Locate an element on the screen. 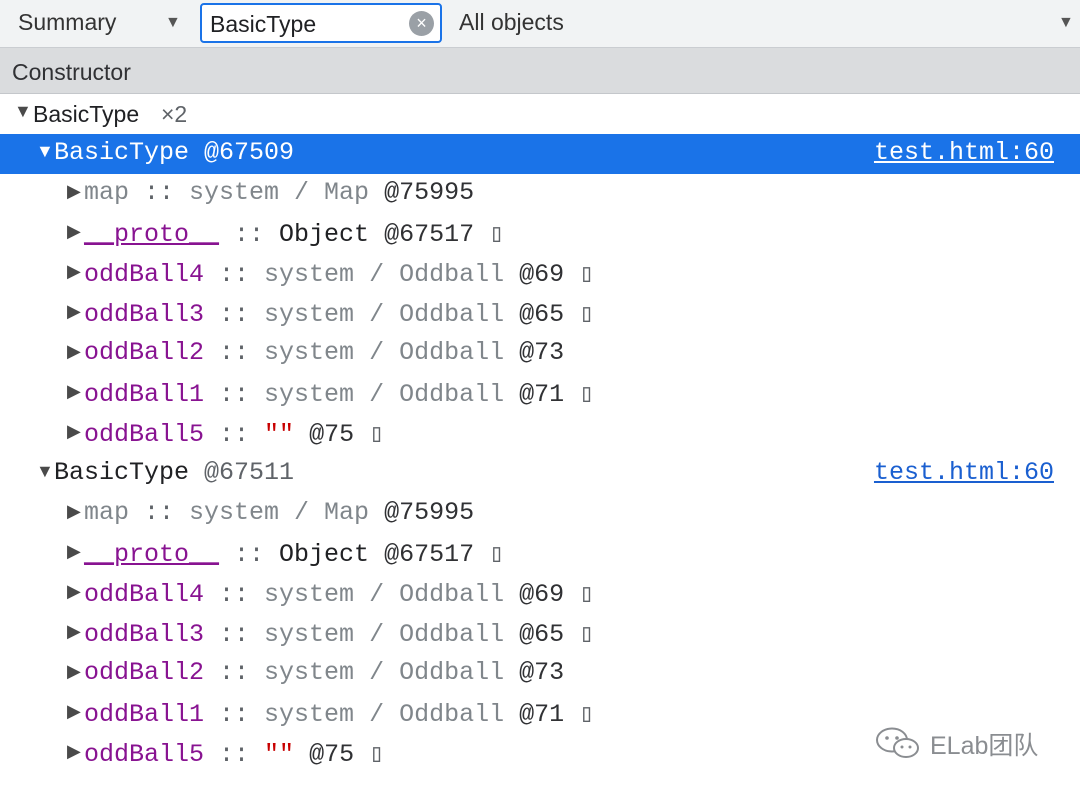 The height and width of the screenshot is (789, 1080). objects-select-label: All objects is located at coordinates (511, 22).